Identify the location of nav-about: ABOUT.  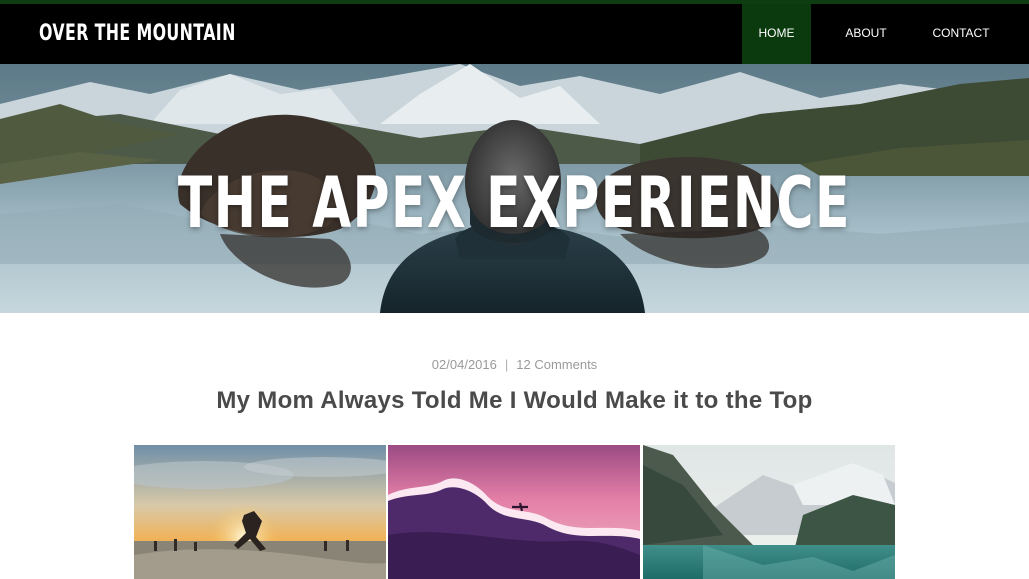
(866, 34).